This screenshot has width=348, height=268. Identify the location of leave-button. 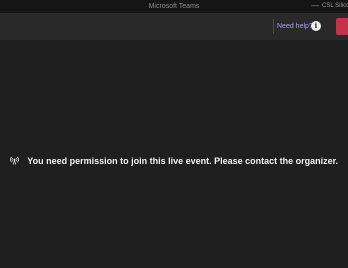
(342, 26).